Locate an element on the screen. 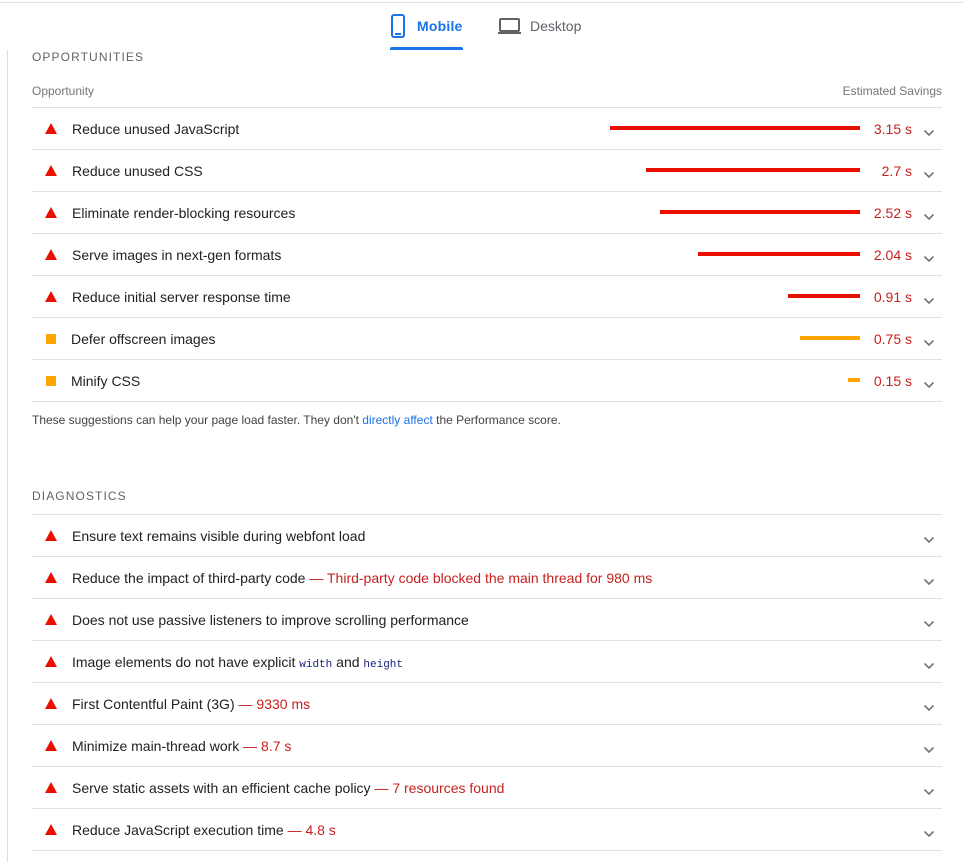 This screenshot has height=862, width=963. note-text-end: the Performance score. is located at coordinates (496, 420).